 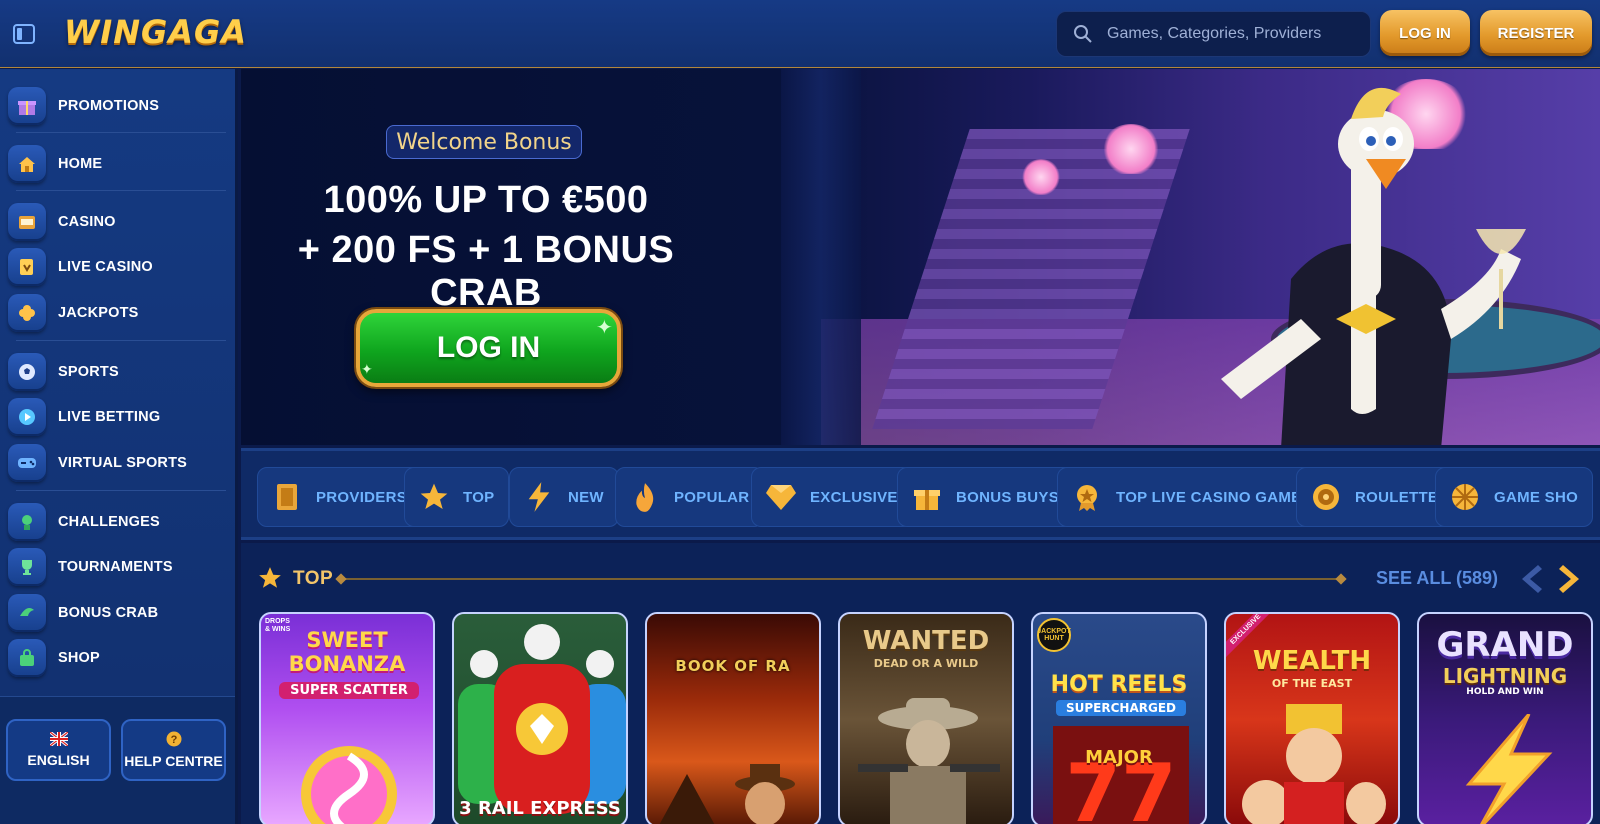 What do you see at coordinates (27, 463) in the screenshot?
I see `gamepad-icon` at bounding box center [27, 463].